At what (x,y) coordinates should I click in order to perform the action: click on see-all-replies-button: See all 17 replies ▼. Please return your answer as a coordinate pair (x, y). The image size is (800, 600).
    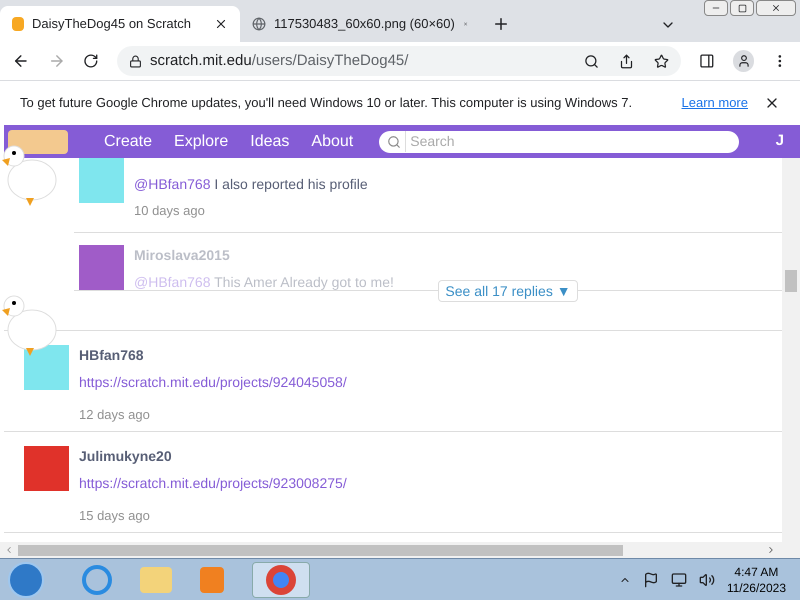
    Looking at the image, I should click on (508, 291).